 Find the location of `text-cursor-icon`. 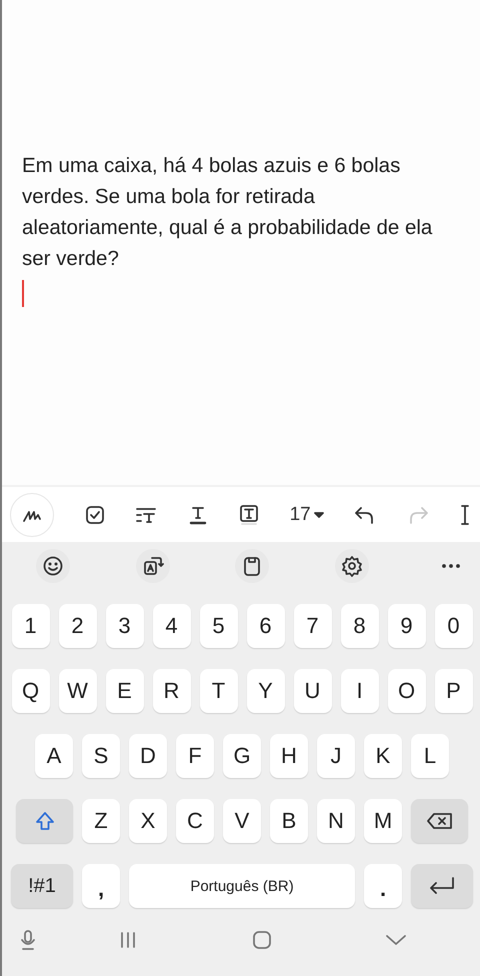

text-cursor-icon is located at coordinates (465, 515).